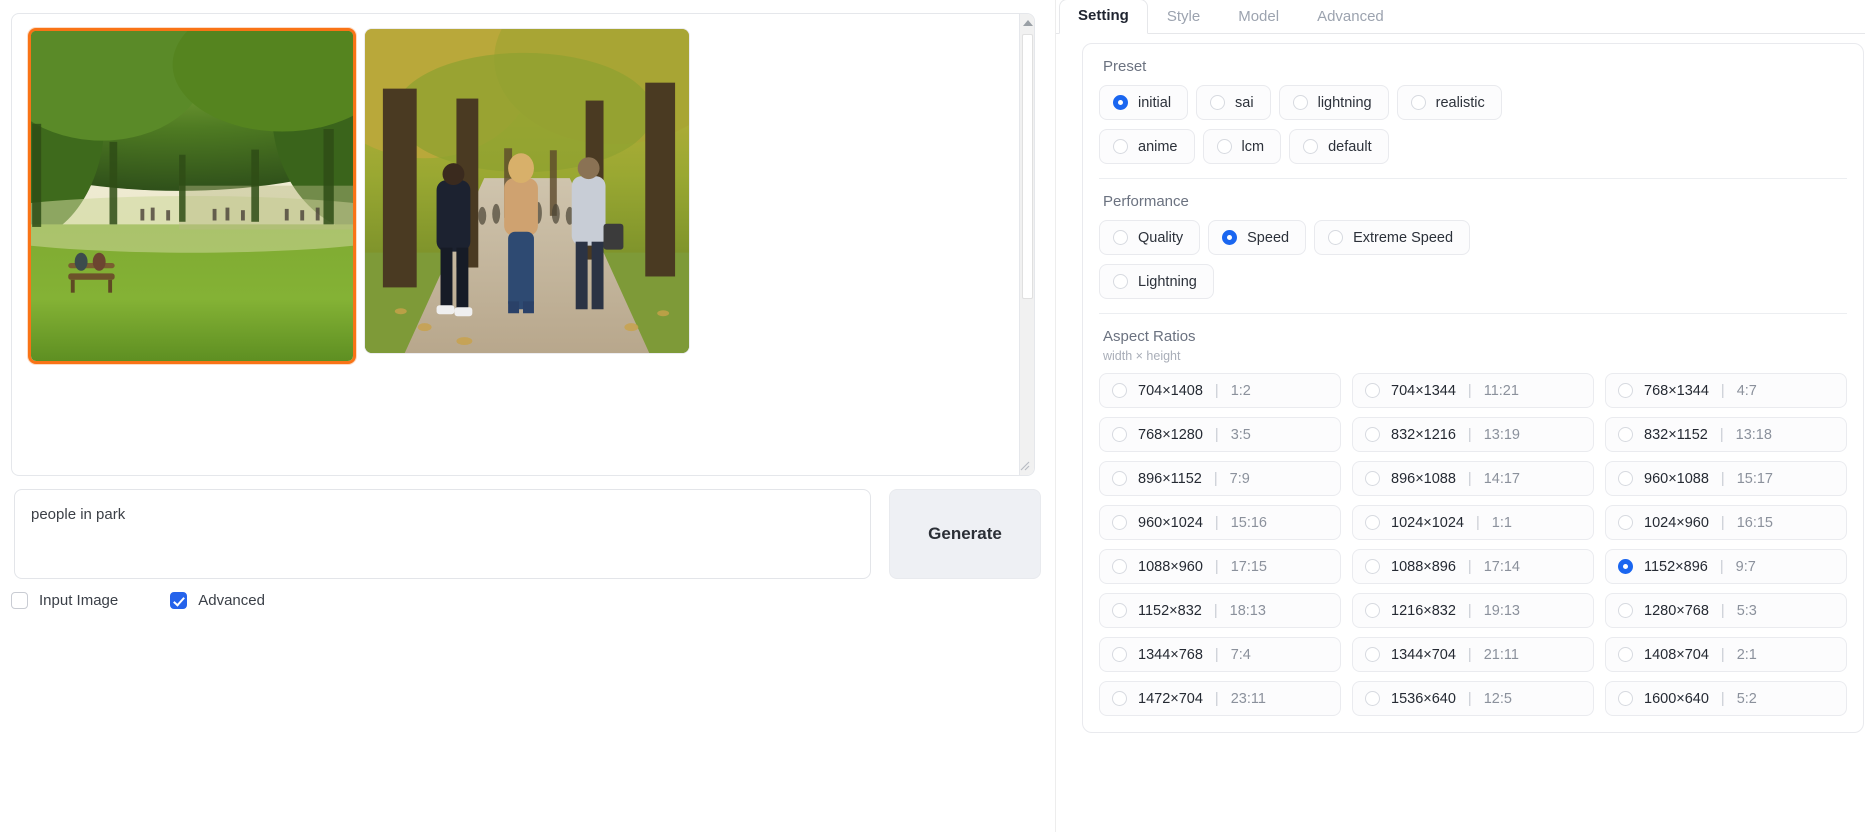  Describe the element at coordinates (217, 600) in the screenshot. I see `advanced-checkbox: Advanced` at that location.